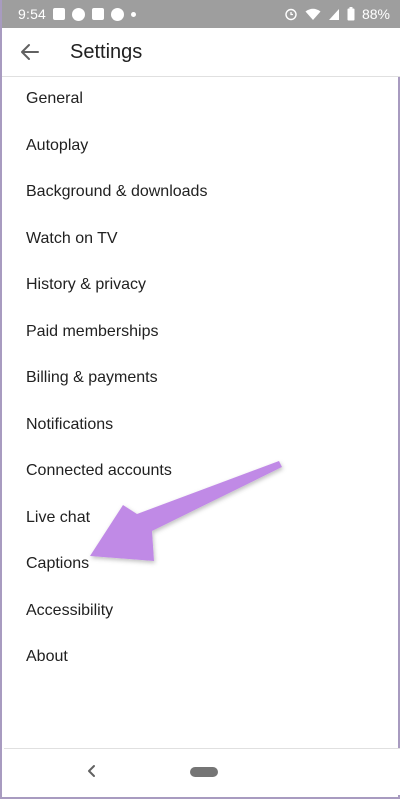 This screenshot has height=799, width=400. I want to click on image-icon, so click(59, 14).